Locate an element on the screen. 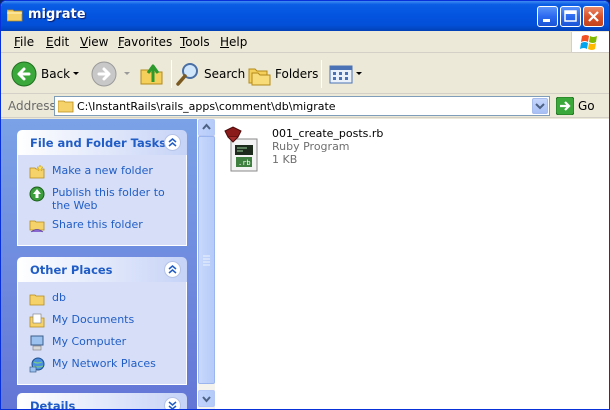  window-title: migrate is located at coordinates (57, 14).